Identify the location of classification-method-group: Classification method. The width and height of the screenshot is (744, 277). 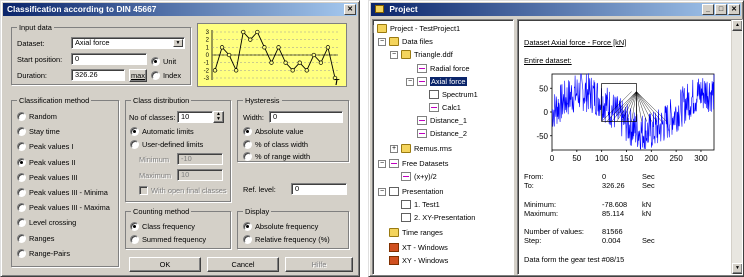
(65, 181).